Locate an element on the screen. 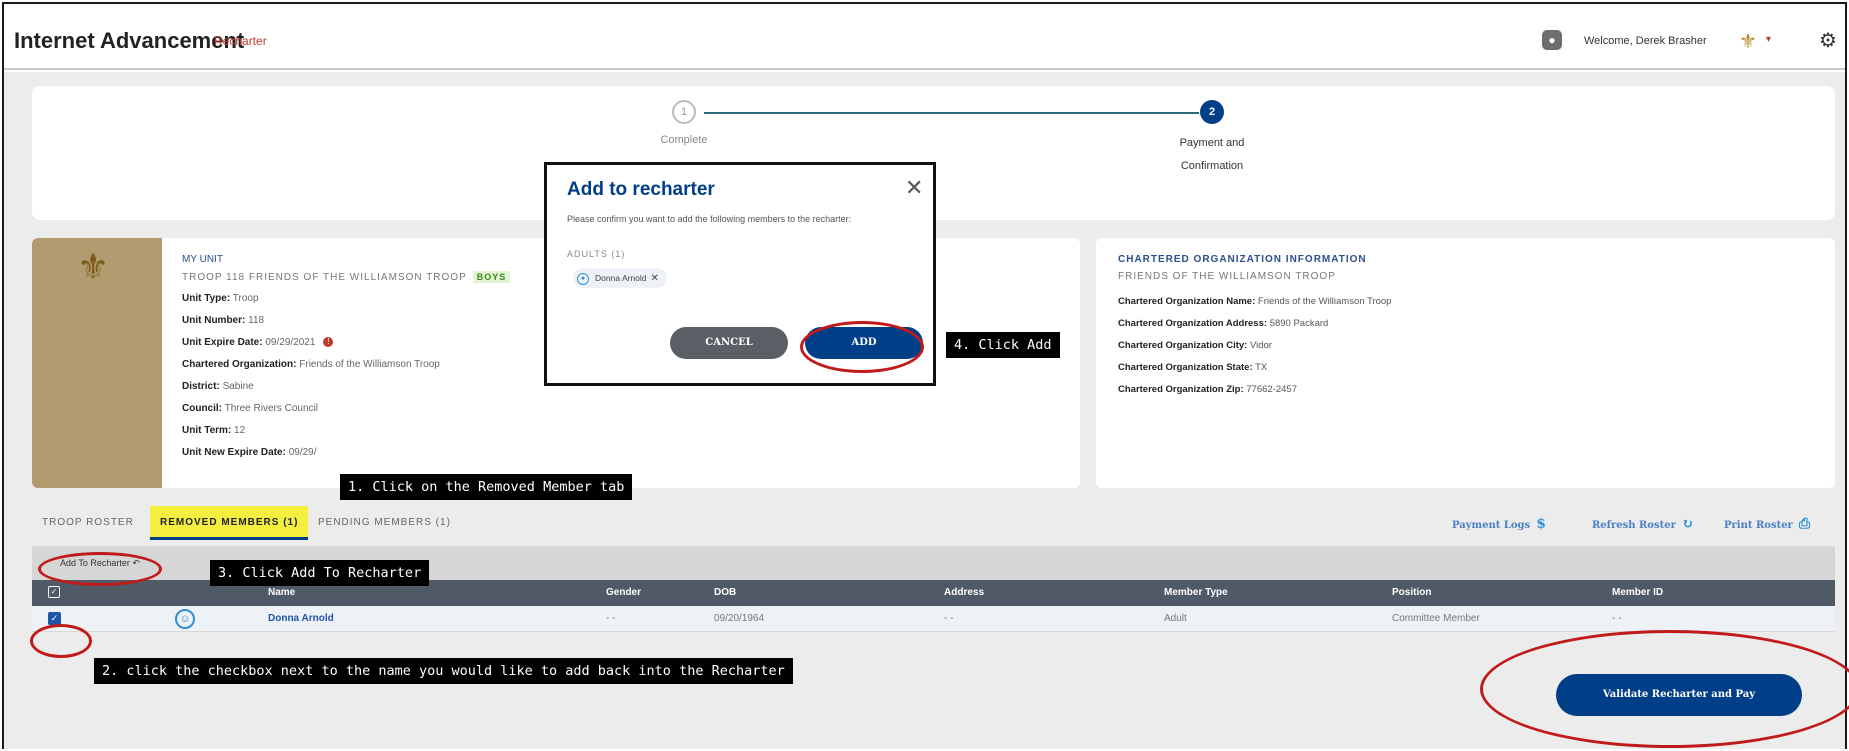 Image resolution: width=1849 pixels, height=751 pixels. dollar-icon: $ is located at coordinates (1541, 524).